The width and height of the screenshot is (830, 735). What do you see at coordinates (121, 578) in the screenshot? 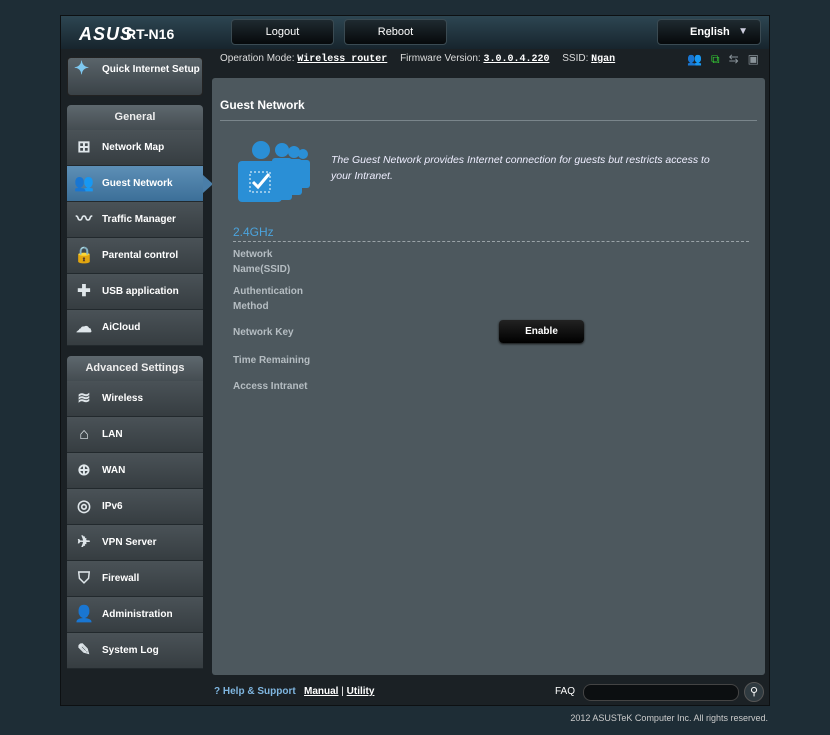
I see `item-label: Firewall` at bounding box center [121, 578].